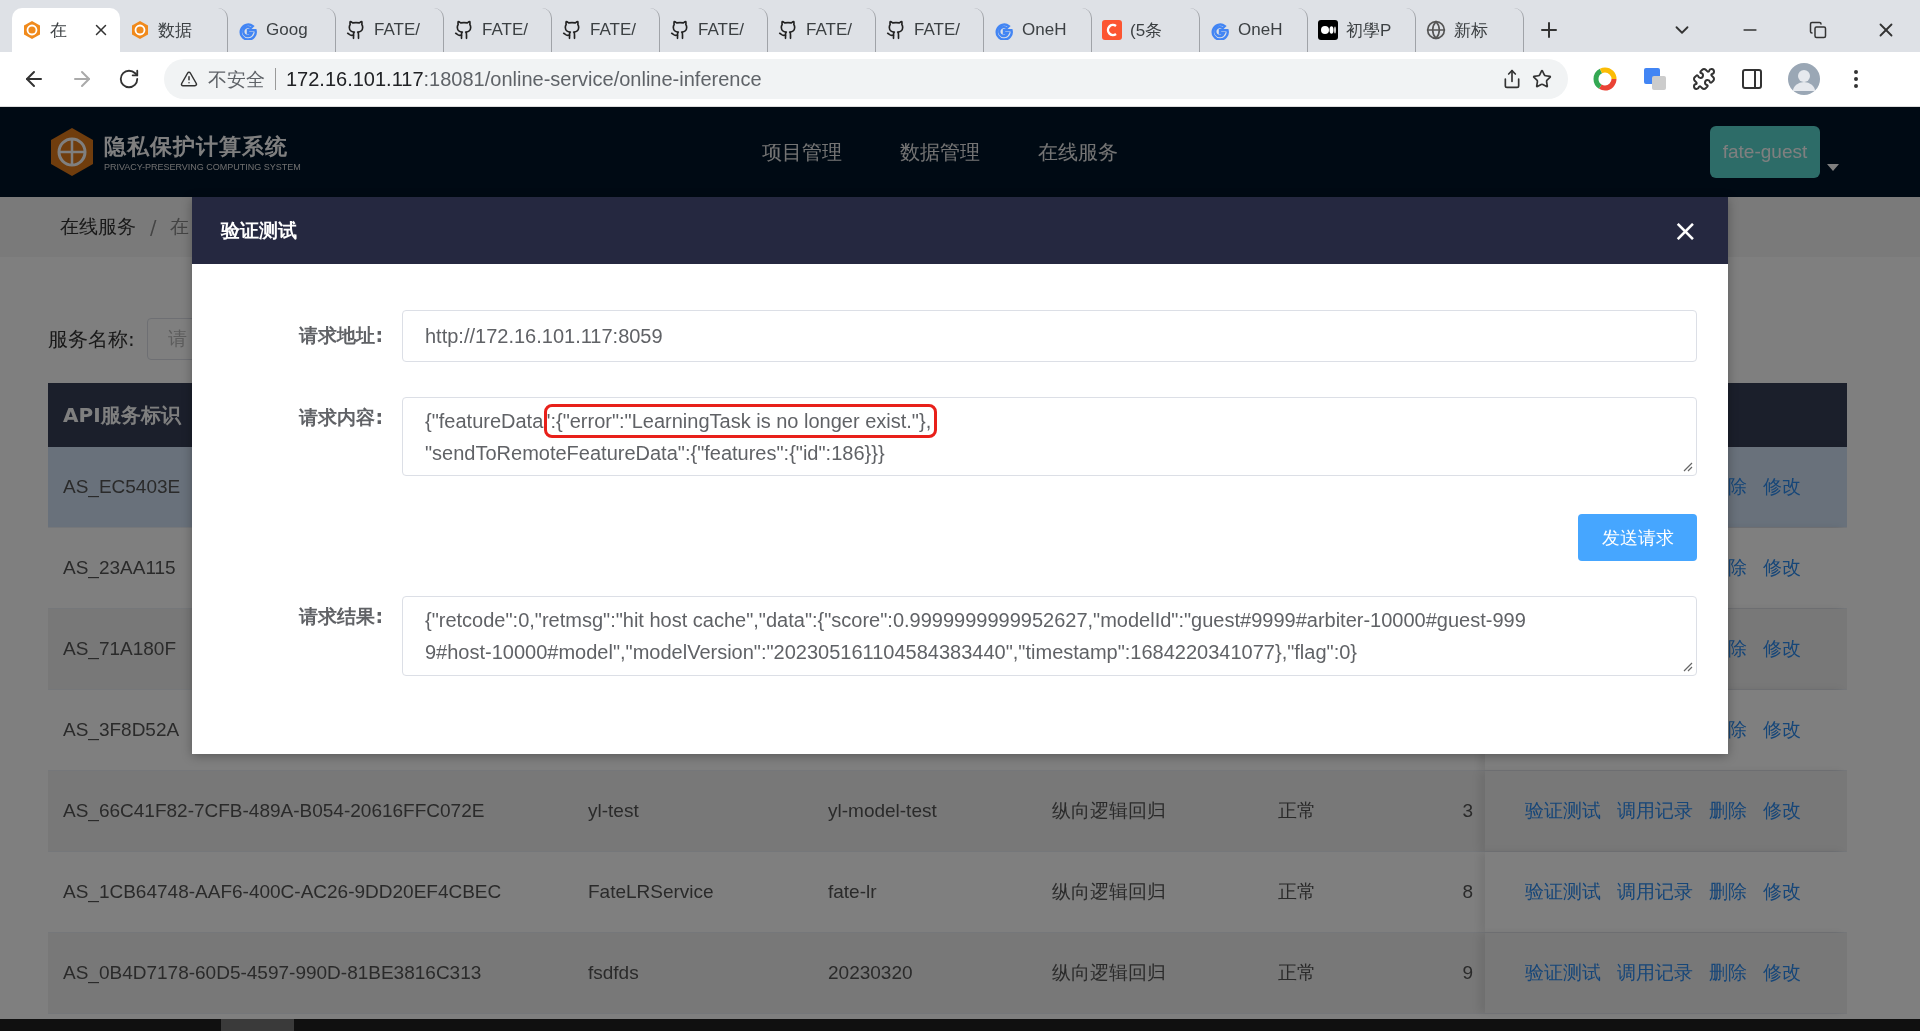  What do you see at coordinates (1752, 79) in the screenshot?
I see `side-panel-icon` at bounding box center [1752, 79].